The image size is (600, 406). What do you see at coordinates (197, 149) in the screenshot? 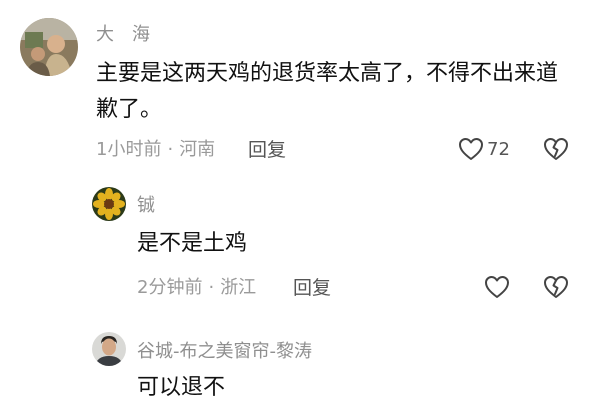
I see `comment-location: 河南` at bounding box center [197, 149].